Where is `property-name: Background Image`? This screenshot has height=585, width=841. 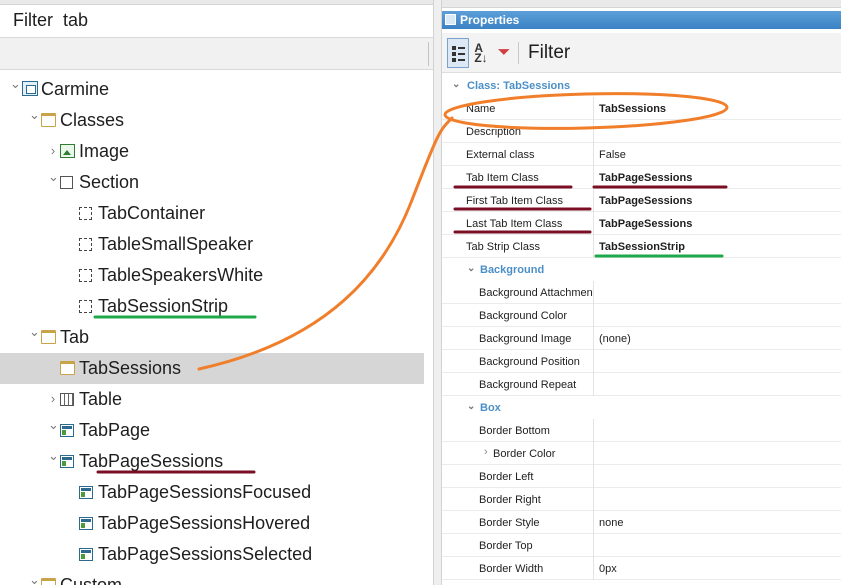 property-name: Background Image is located at coordinates (525, 338).